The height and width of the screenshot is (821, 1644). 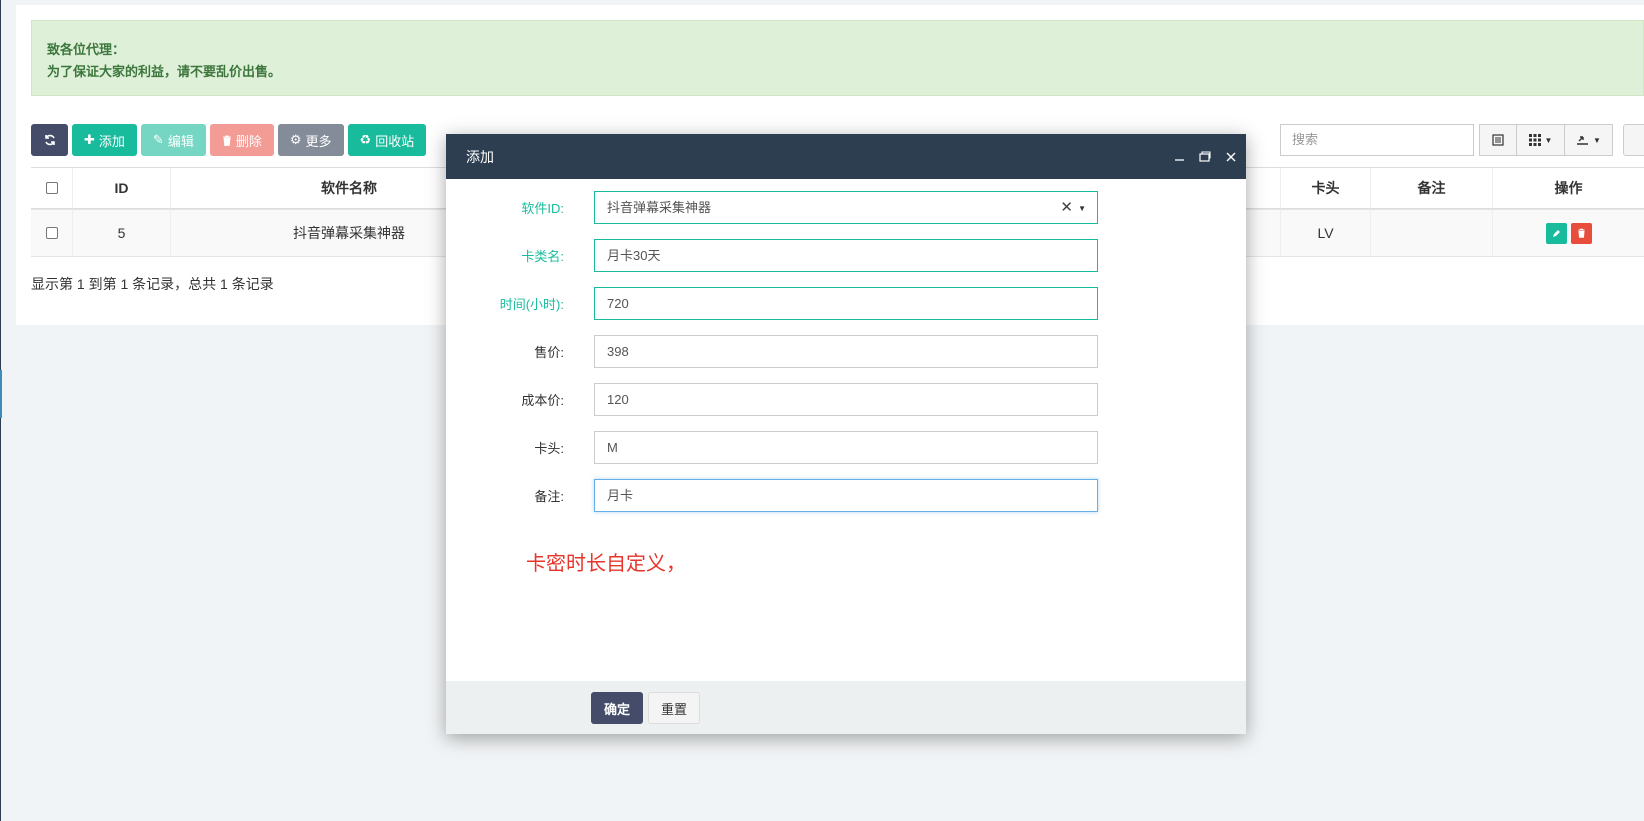 What do you see at coordinates (1231, 157) in the screenshot?
I see `close-icon` at bounding box center [1231, 157].